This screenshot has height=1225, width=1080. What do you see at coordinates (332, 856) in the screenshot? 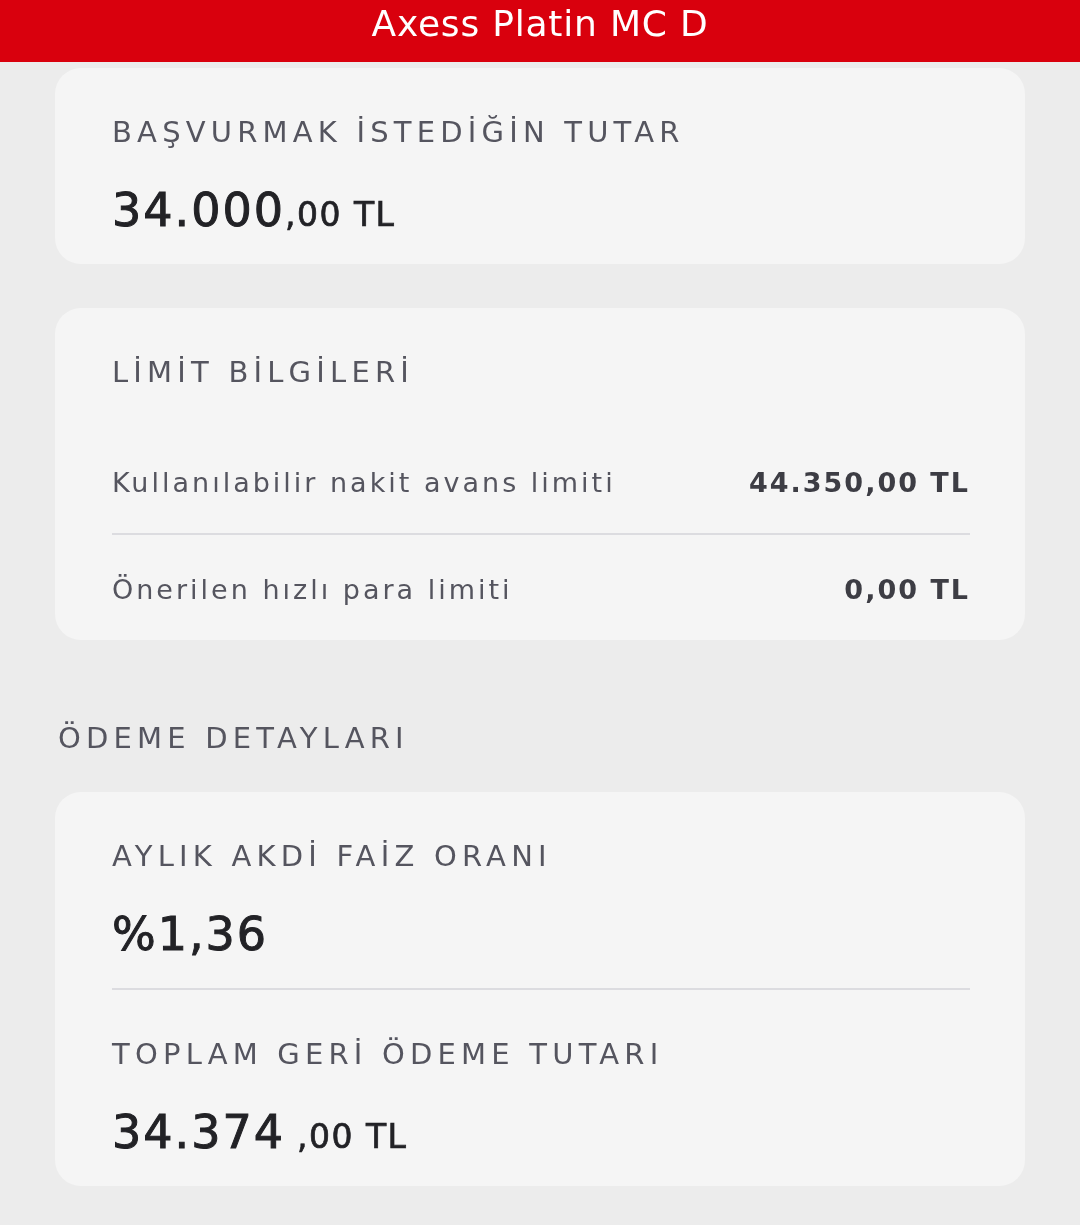
I see `field-label: AYLIK AKDİ FAİZ ORANI` at bounding box center [332, 856].